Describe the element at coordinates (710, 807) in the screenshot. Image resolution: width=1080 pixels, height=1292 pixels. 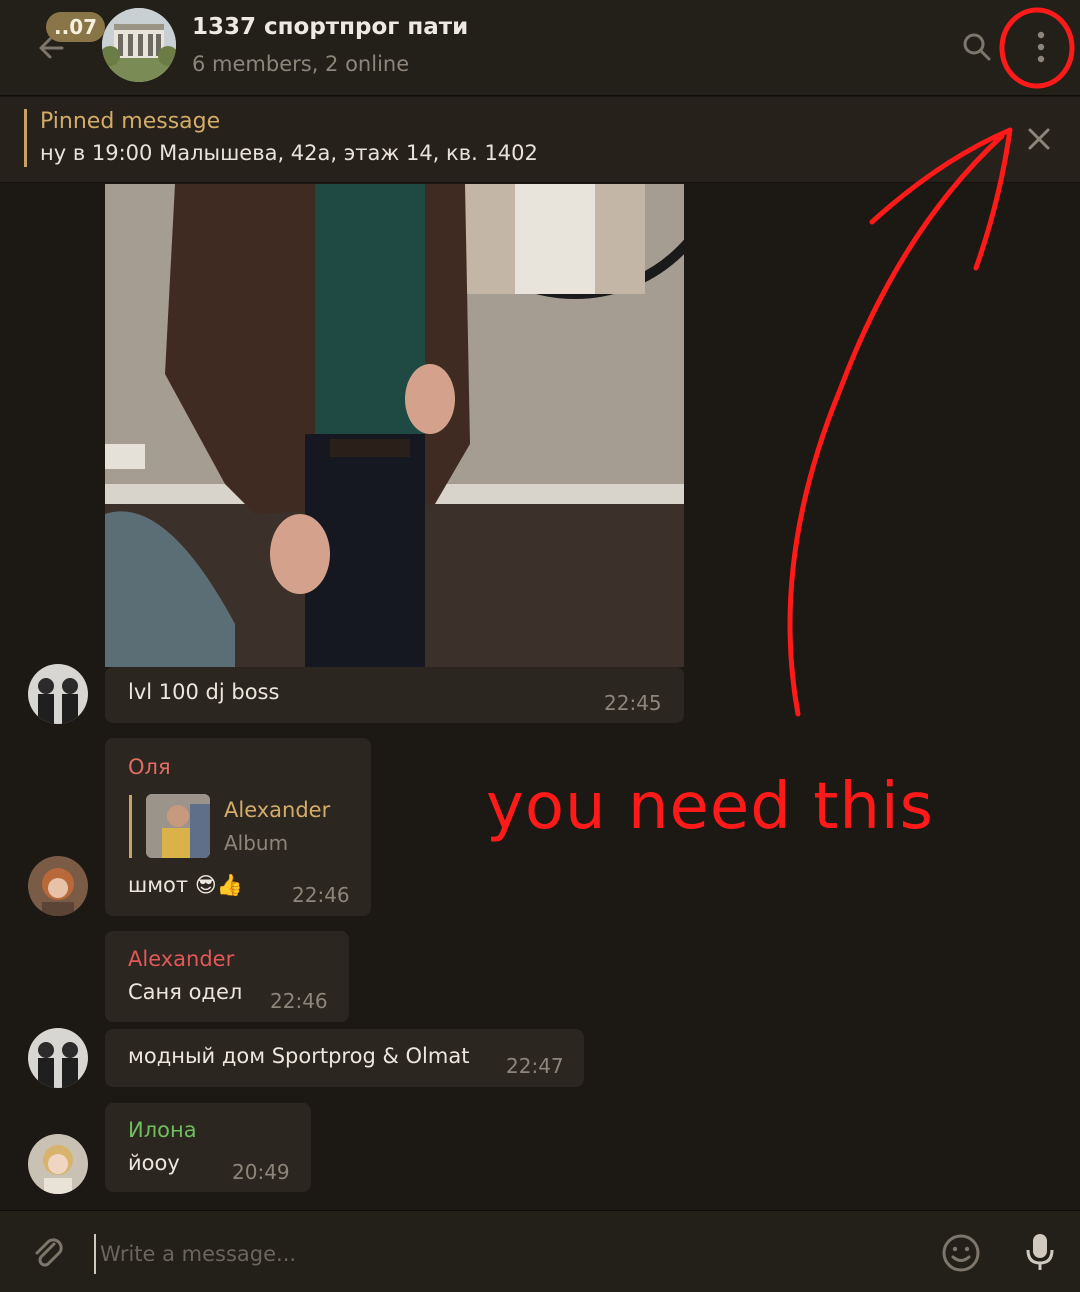
I see `annotation-label: you need this` at that location.